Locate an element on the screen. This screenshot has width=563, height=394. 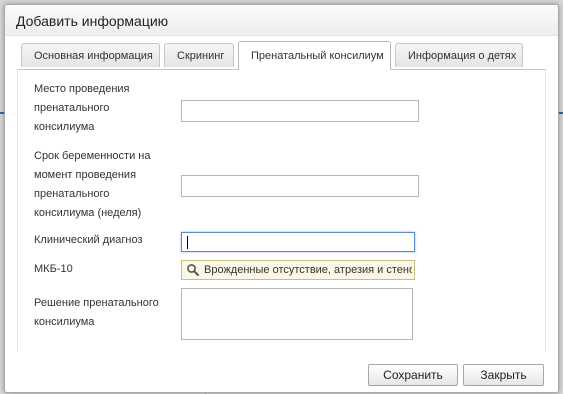
term-label-line: момент проведения is located at coordinates (85, 175).